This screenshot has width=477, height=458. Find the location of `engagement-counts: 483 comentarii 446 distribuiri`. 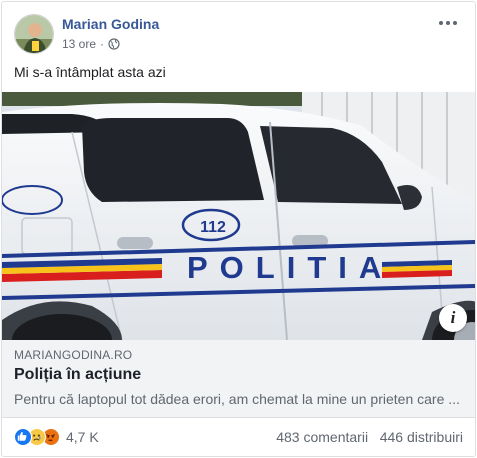

engagement-counts: 483 comentarii 446 distribuiri is located at coordinates (369, 437).